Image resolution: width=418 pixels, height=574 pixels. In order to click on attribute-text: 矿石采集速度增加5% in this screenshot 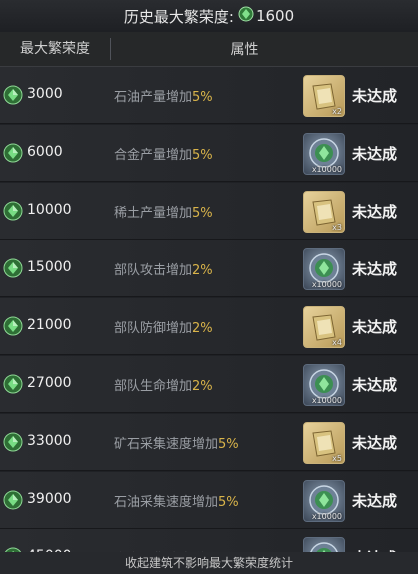, I will do `click(176, 442)`.